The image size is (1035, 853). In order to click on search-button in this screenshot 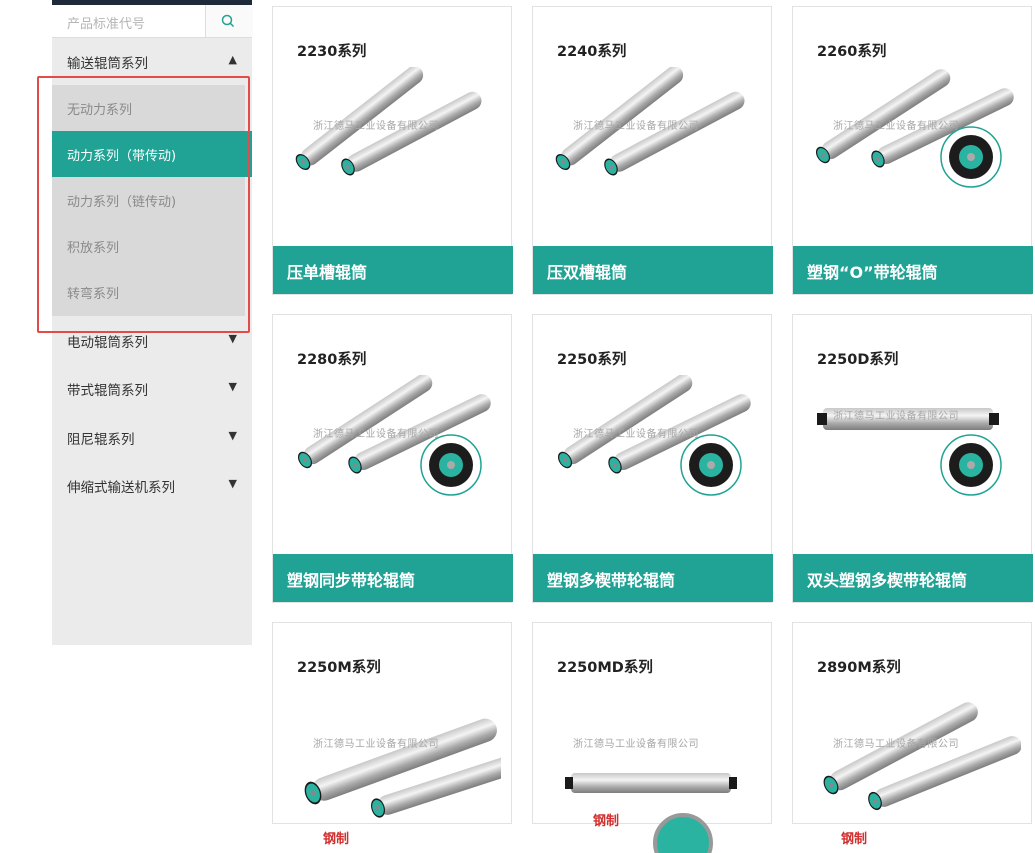, I will do `click(229, 21)`.